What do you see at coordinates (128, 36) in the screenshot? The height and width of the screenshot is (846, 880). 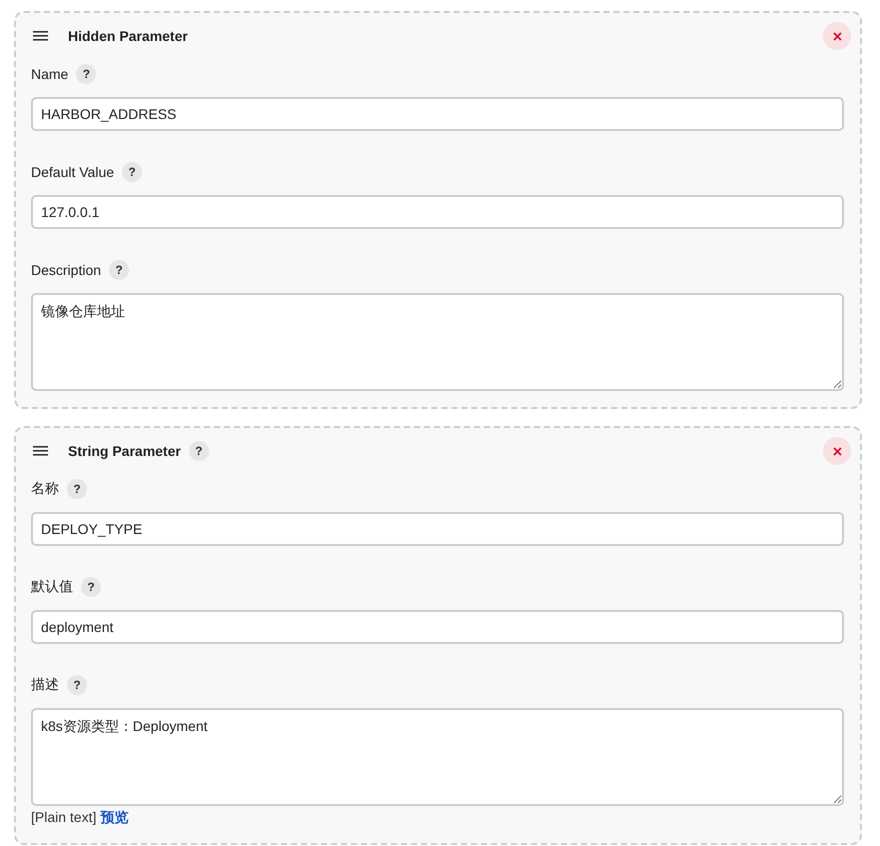 I see `parameter-title: Hidden Parameter` at bounding box center [128, 36].